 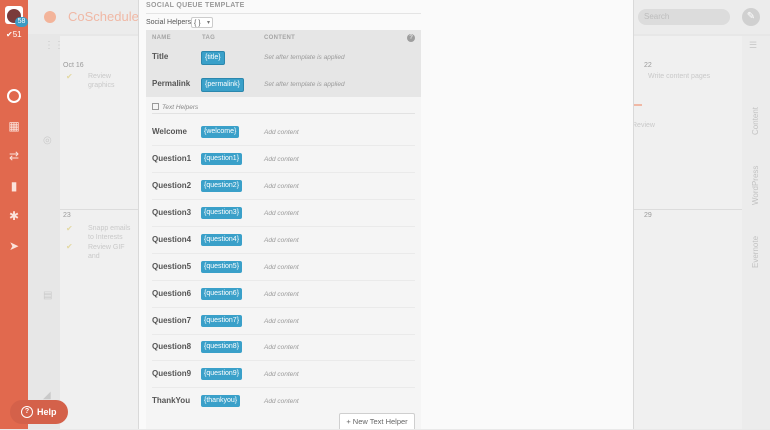 I want to click on row-name: Question3, so click(x=172, y=212).